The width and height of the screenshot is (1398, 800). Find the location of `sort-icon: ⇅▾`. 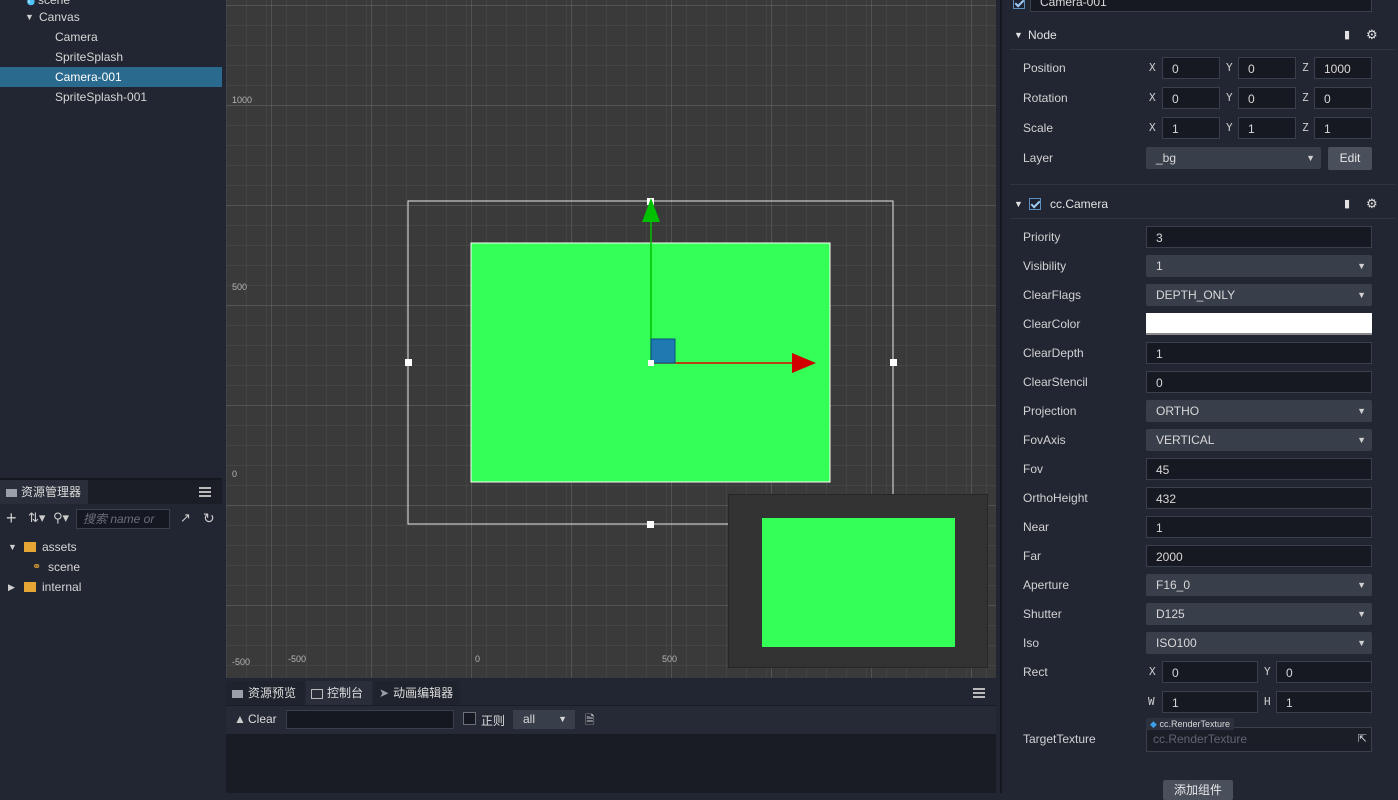

sort-icon: ⇅▾ is located at coordinates (36, 518).